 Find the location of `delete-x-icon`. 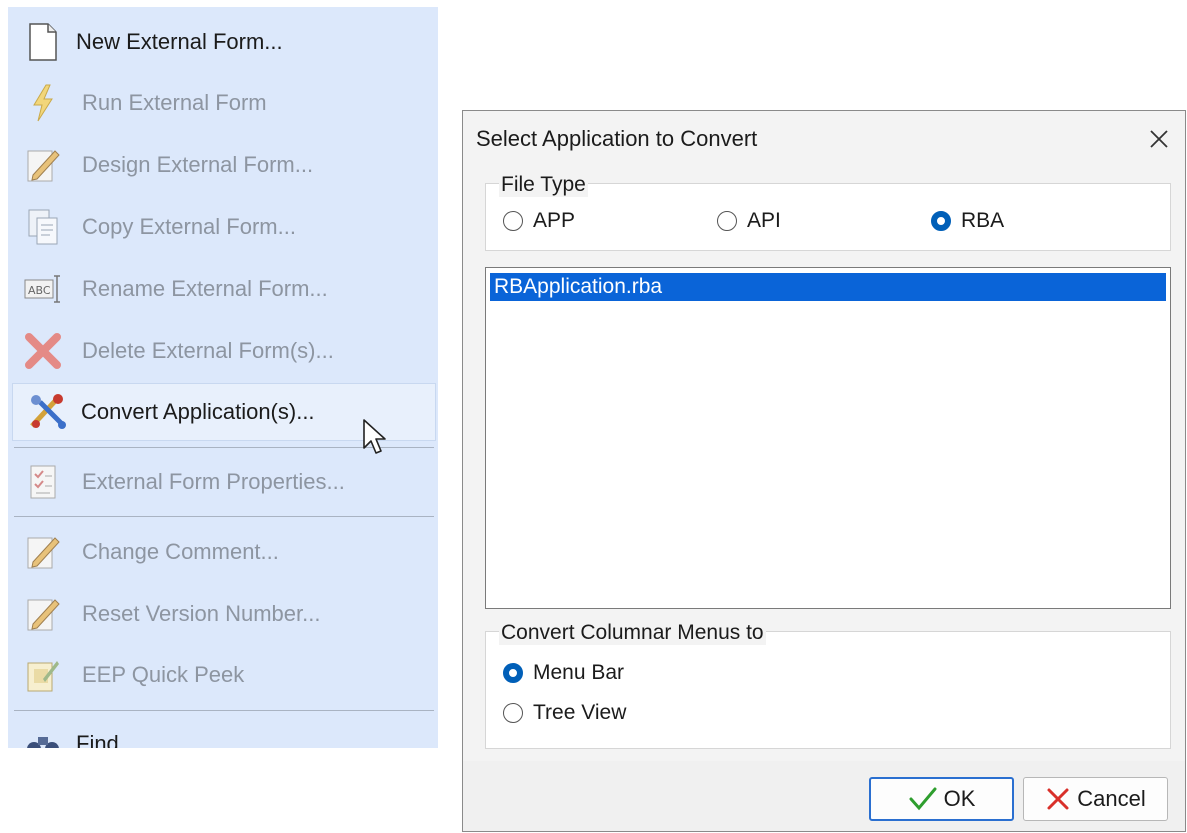

delete-x-icon is located at coordinates (43, 351).